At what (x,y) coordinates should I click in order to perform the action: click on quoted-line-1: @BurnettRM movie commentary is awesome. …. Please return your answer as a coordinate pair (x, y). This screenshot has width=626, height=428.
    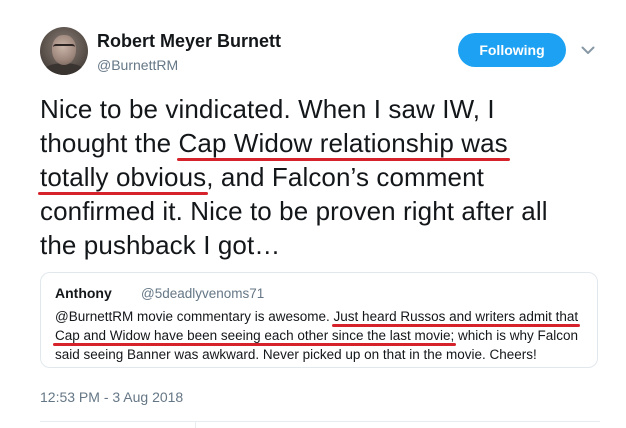
    Looking at the image, I should click on (323, 316).